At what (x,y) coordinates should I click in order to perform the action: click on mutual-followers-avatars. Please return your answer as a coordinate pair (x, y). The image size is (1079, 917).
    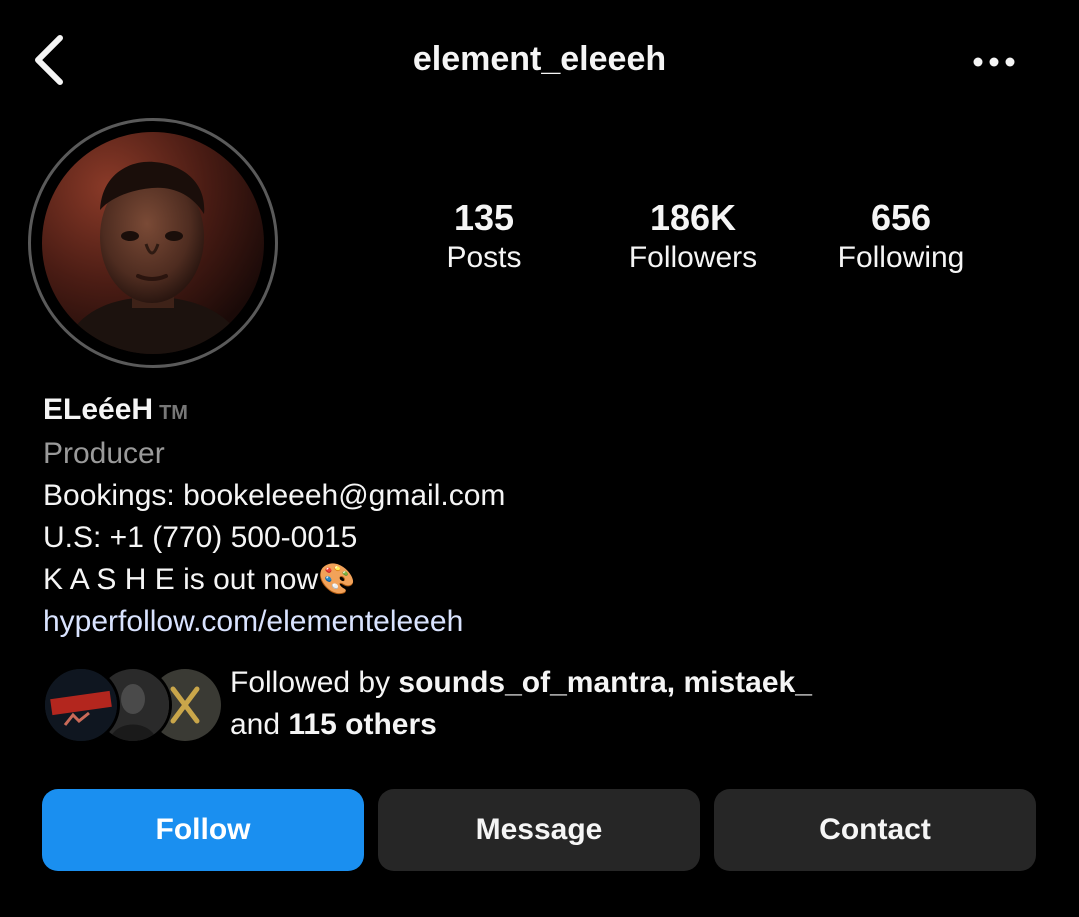
    Looking at the image, I should click on (133, 705).